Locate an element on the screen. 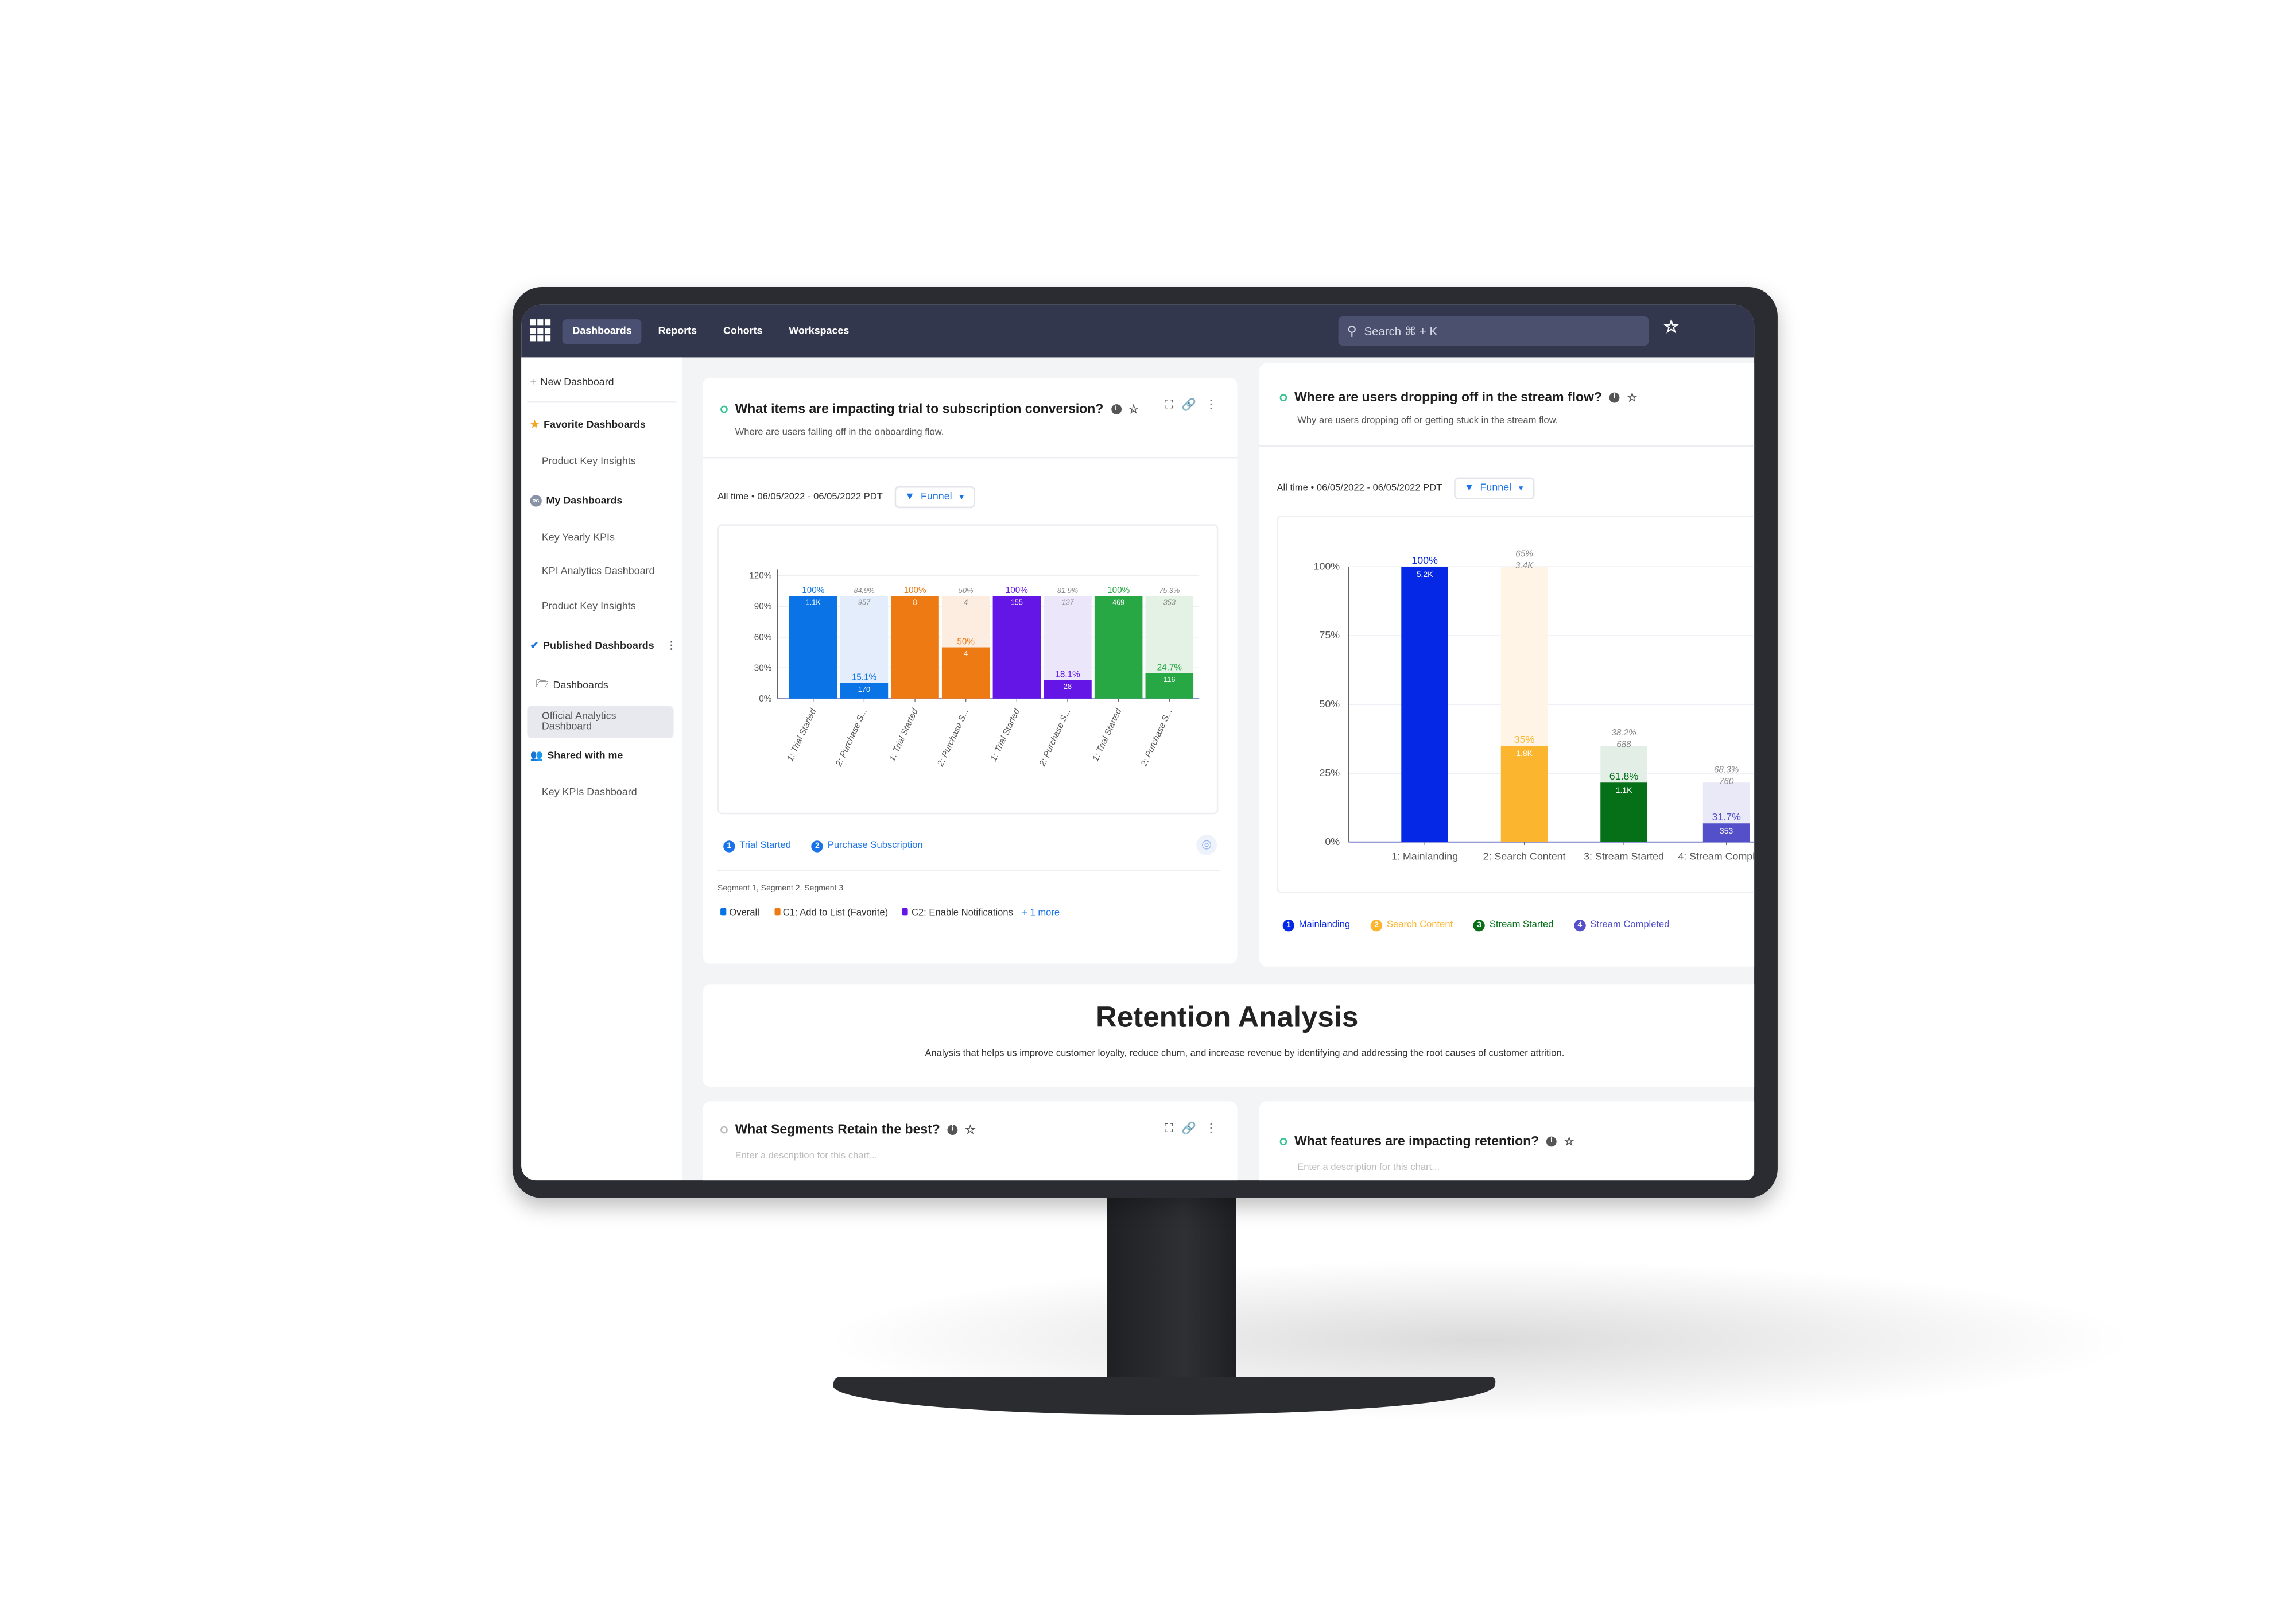 The image size is (2296, 1608). segments-label: Segment 1, Segment 2, Segment 3 is located at coordinates (780, 889).